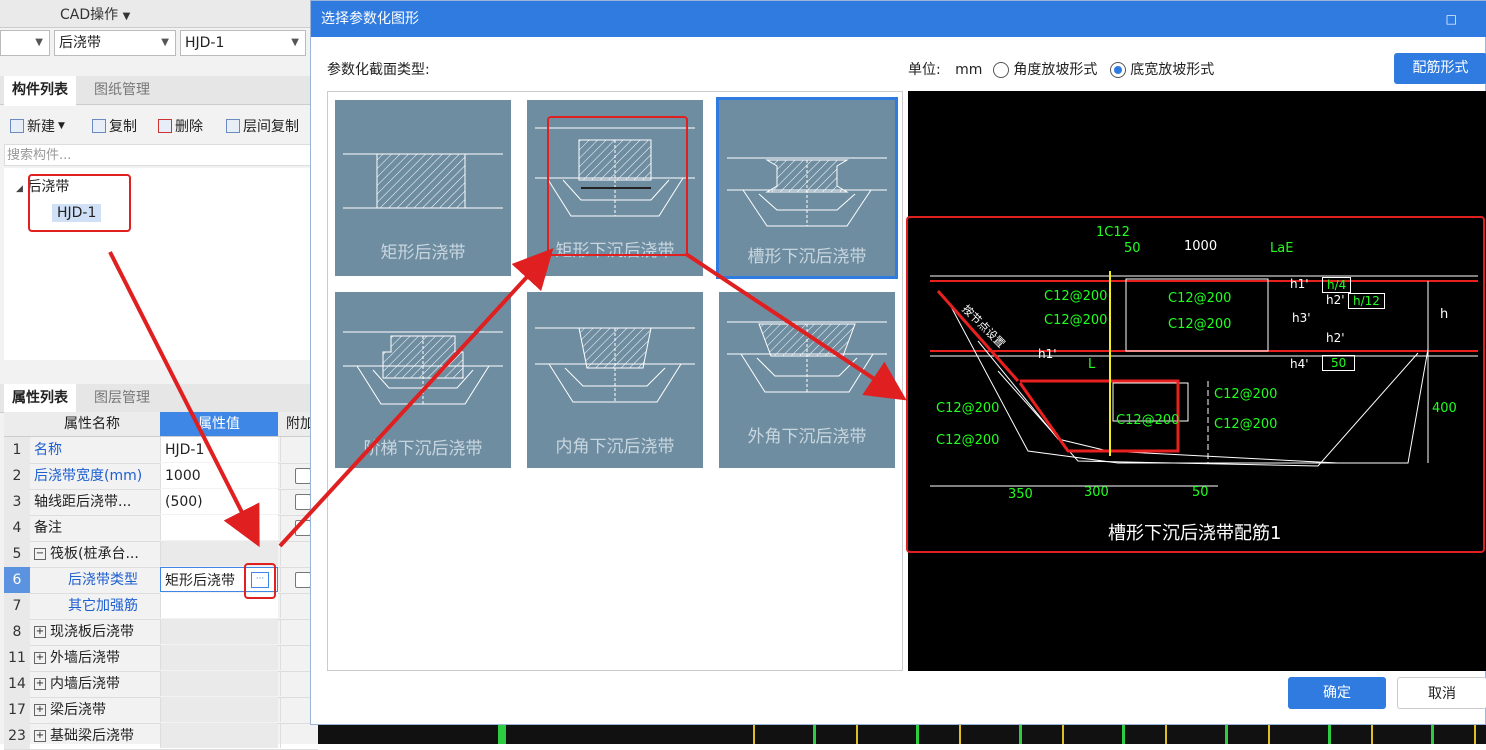  I want to click on new-icon, so click(17, 126).